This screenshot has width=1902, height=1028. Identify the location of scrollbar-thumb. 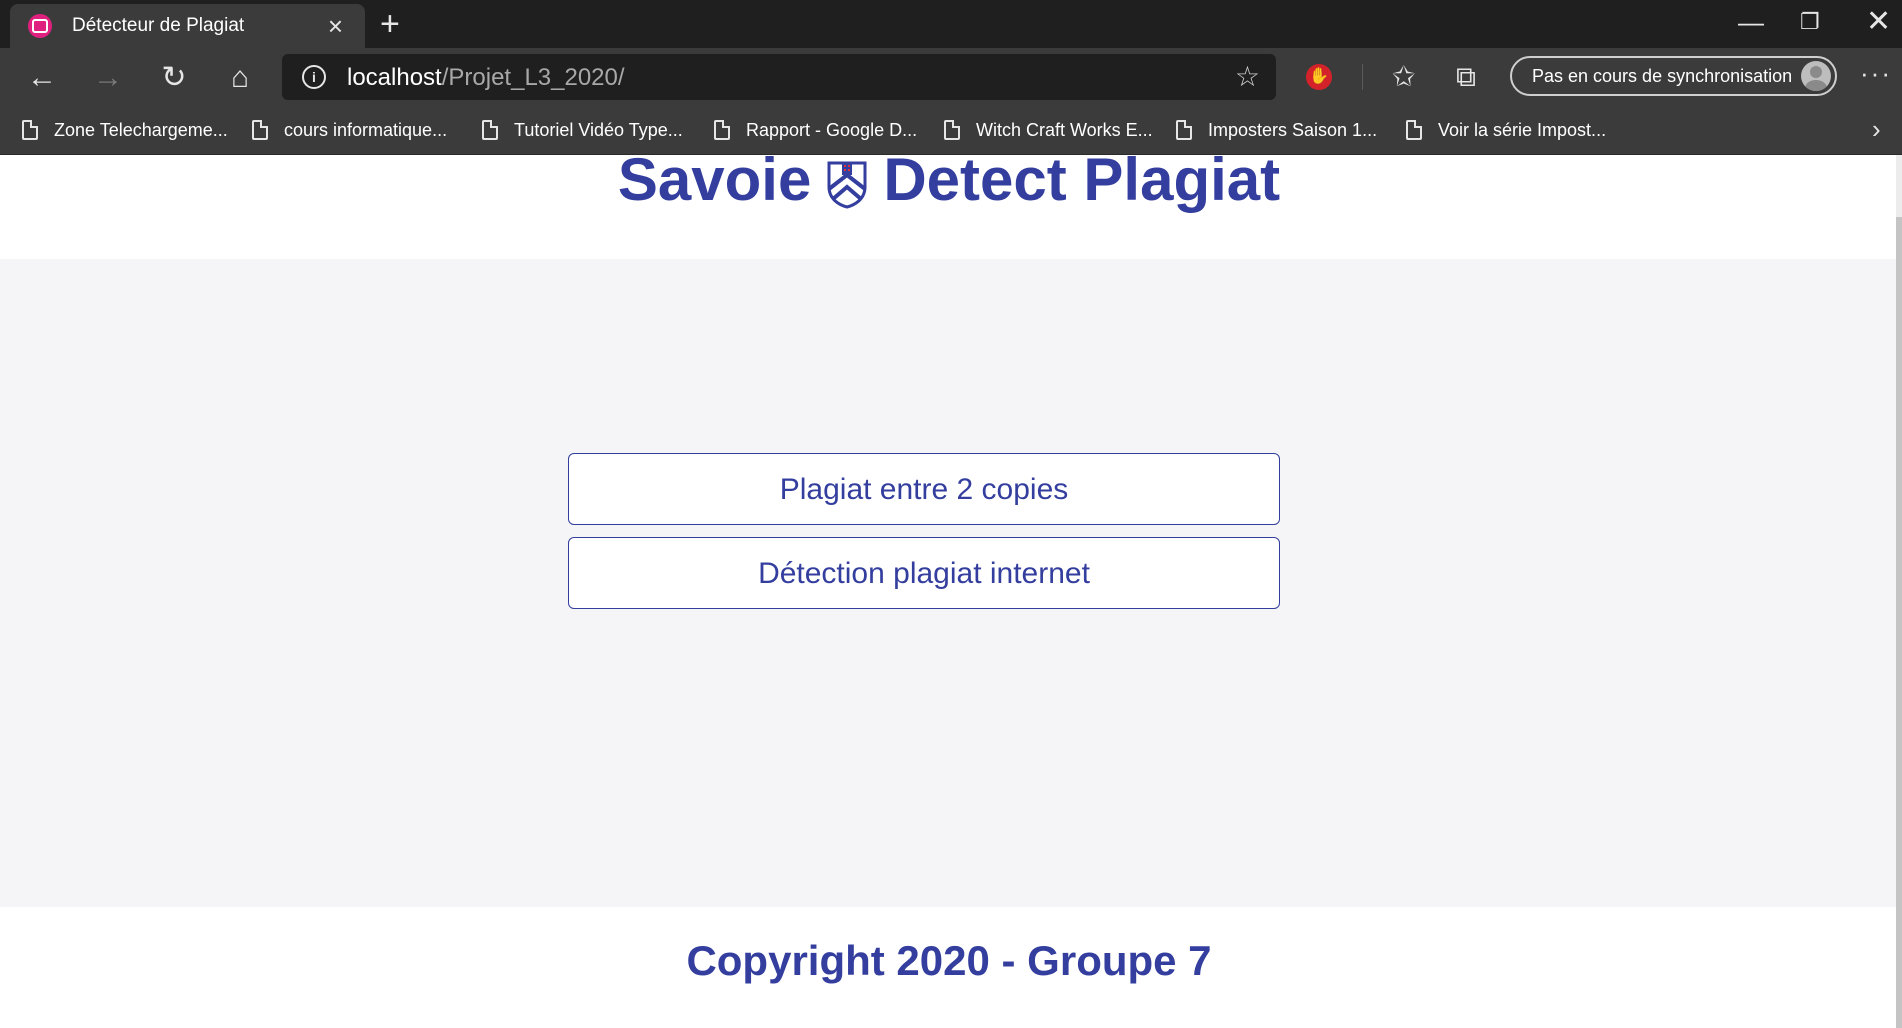
(1899, 622).